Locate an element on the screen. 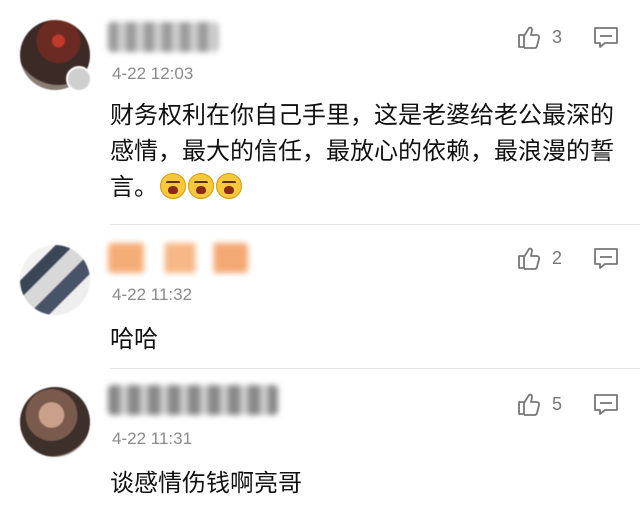 The image size is (640, 514). like-count: 5 is located at coordinates (557, 403).